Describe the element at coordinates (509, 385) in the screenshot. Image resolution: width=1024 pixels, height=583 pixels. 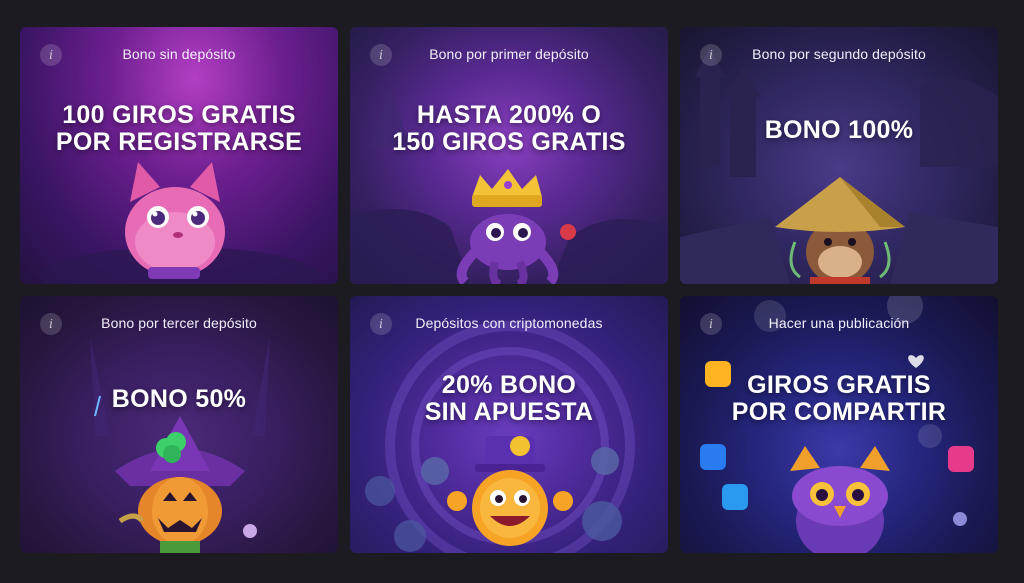
I see `headline-line-1: 20% BONO` at that location.